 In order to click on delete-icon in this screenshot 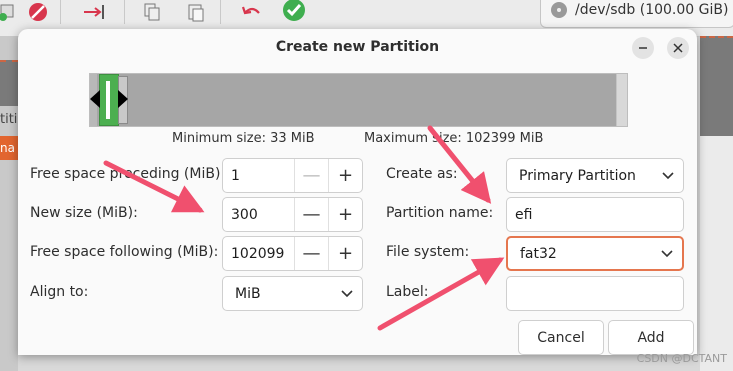, I will do `click(38, 12)`.